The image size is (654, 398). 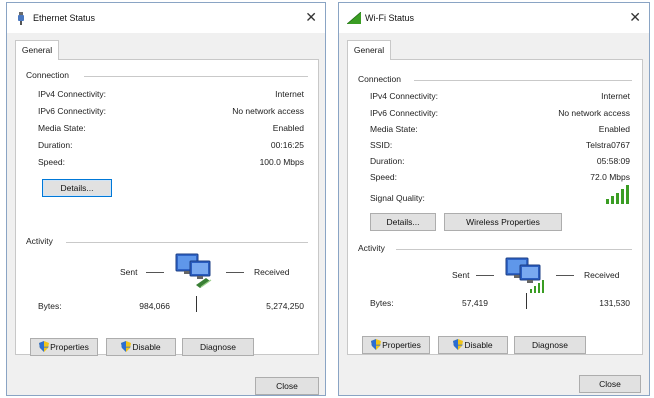 What do you see at coordinates (64, 18) in the screenshot?
I see `window-title: Ethernet Status` at bounding box center [64, 18].